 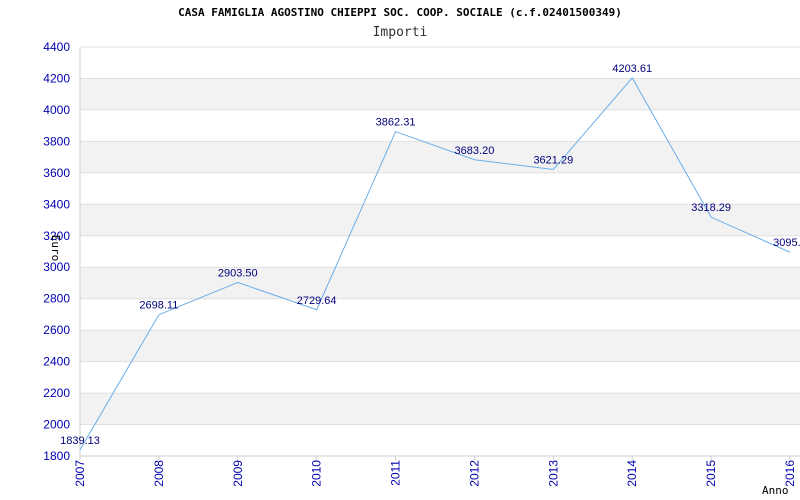 What do you see at coordinates (56, 173) in the screenshot?
I see `y-tick-label: 3600` at bounding box center [56, 173].